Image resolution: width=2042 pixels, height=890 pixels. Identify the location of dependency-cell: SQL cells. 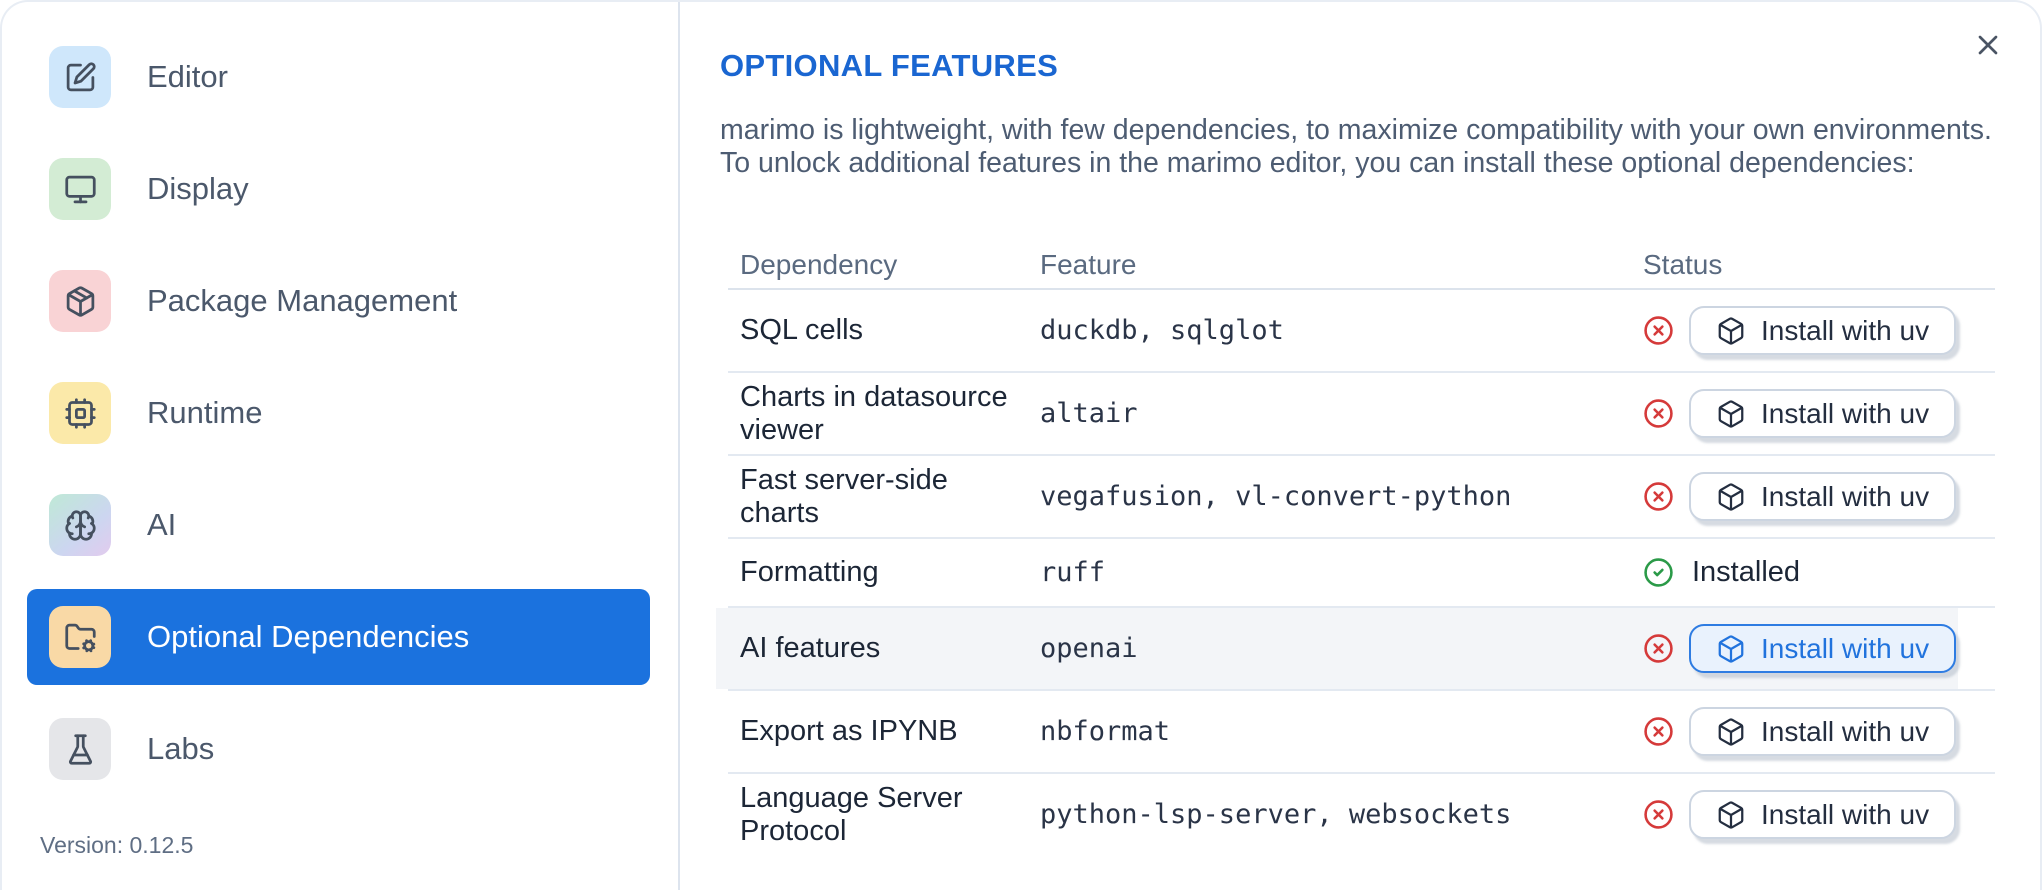
(802, 330).